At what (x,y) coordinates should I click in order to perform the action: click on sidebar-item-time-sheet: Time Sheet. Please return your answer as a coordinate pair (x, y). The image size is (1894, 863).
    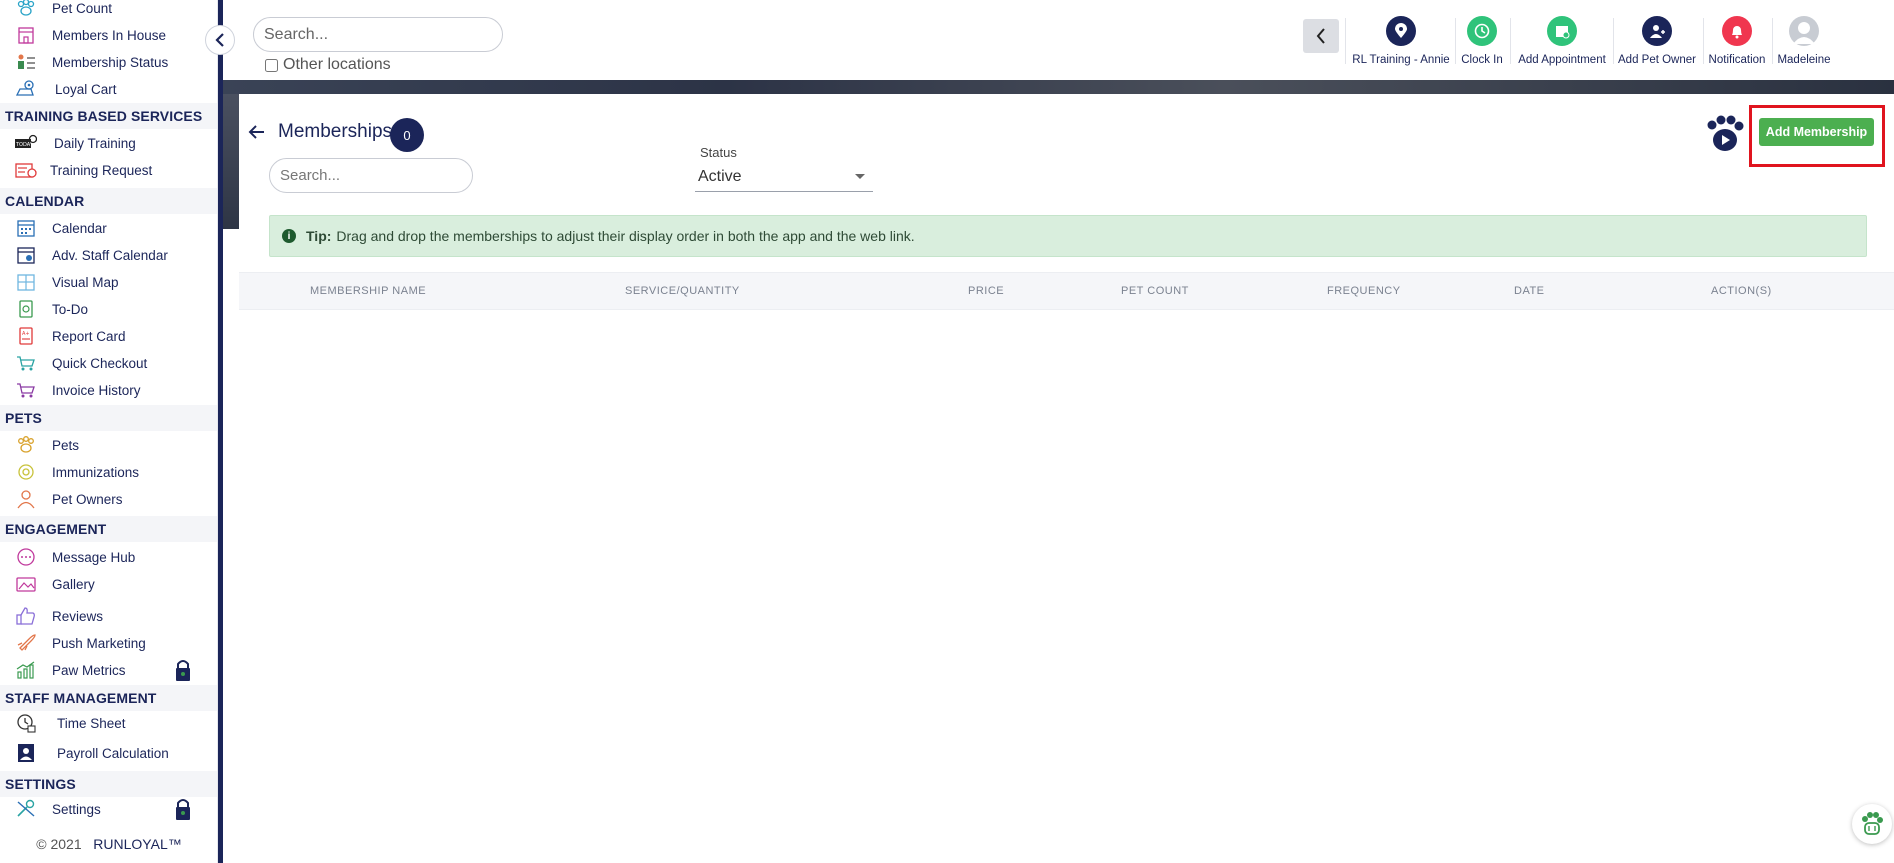
    Looking at the image, I should click on (108, 723).